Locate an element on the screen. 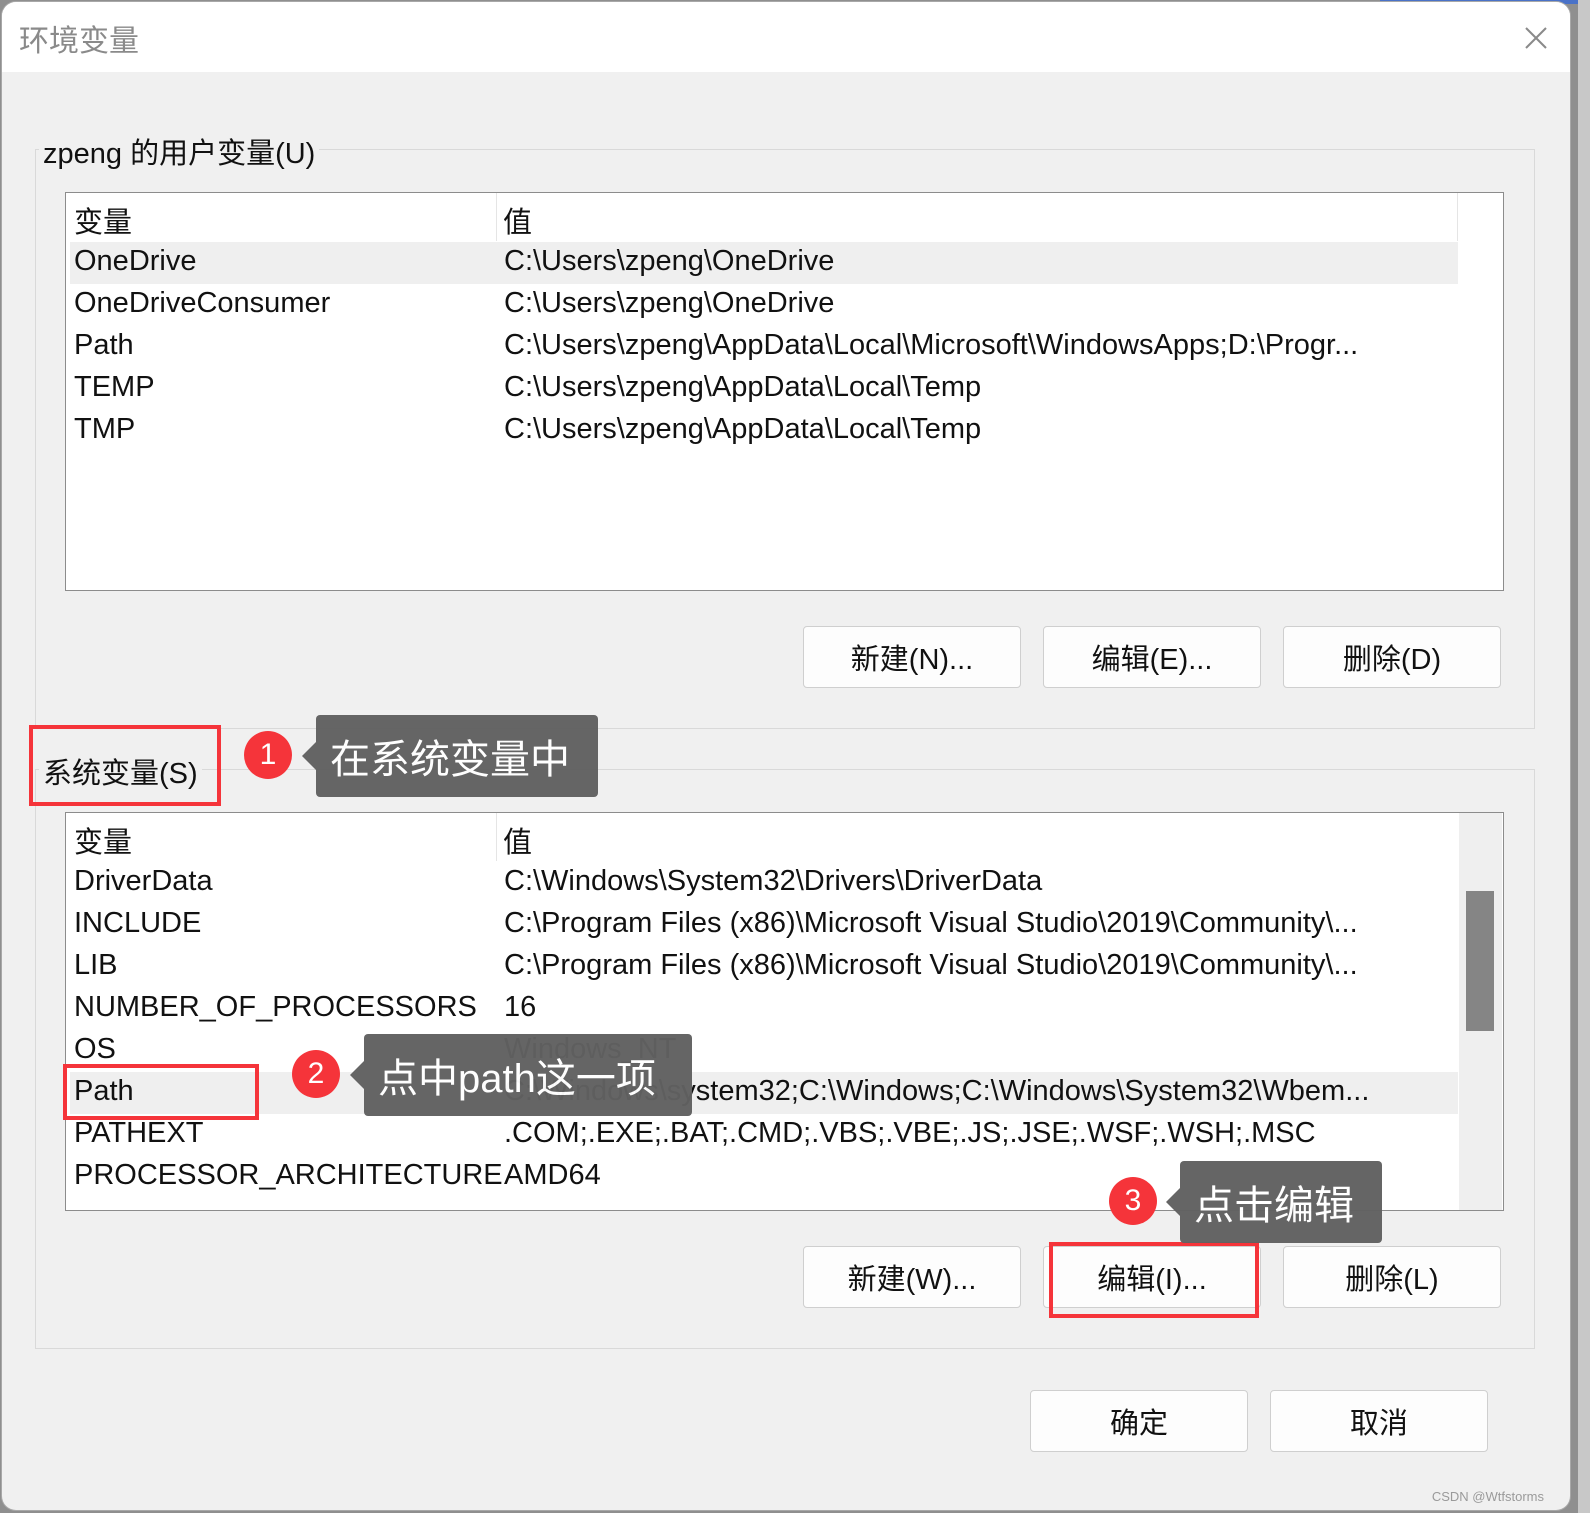  variable-name: PATHEXT is located at coordinates (139, 1133).